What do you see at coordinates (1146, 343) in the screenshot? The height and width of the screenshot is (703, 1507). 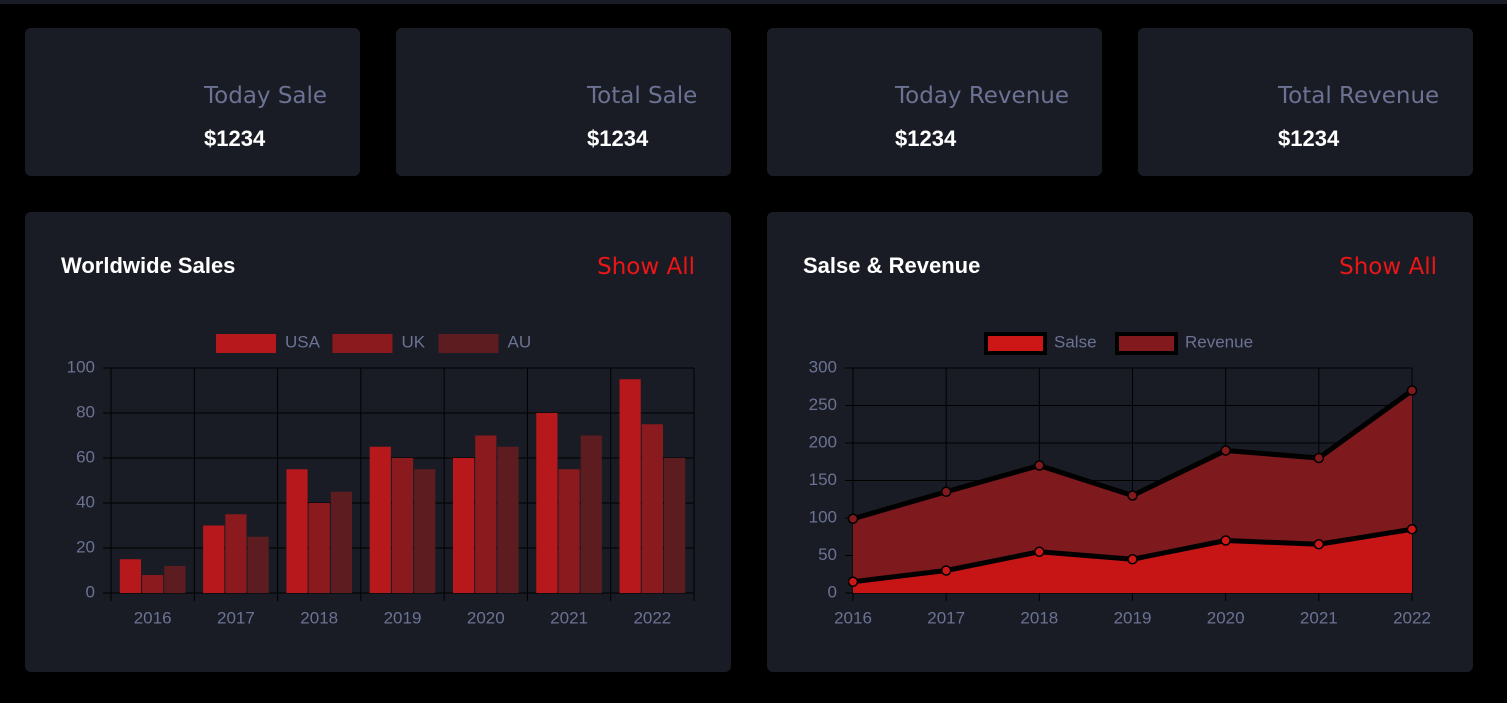 I see `legend-swatch-revenue` at bounding box center [1146, 343].